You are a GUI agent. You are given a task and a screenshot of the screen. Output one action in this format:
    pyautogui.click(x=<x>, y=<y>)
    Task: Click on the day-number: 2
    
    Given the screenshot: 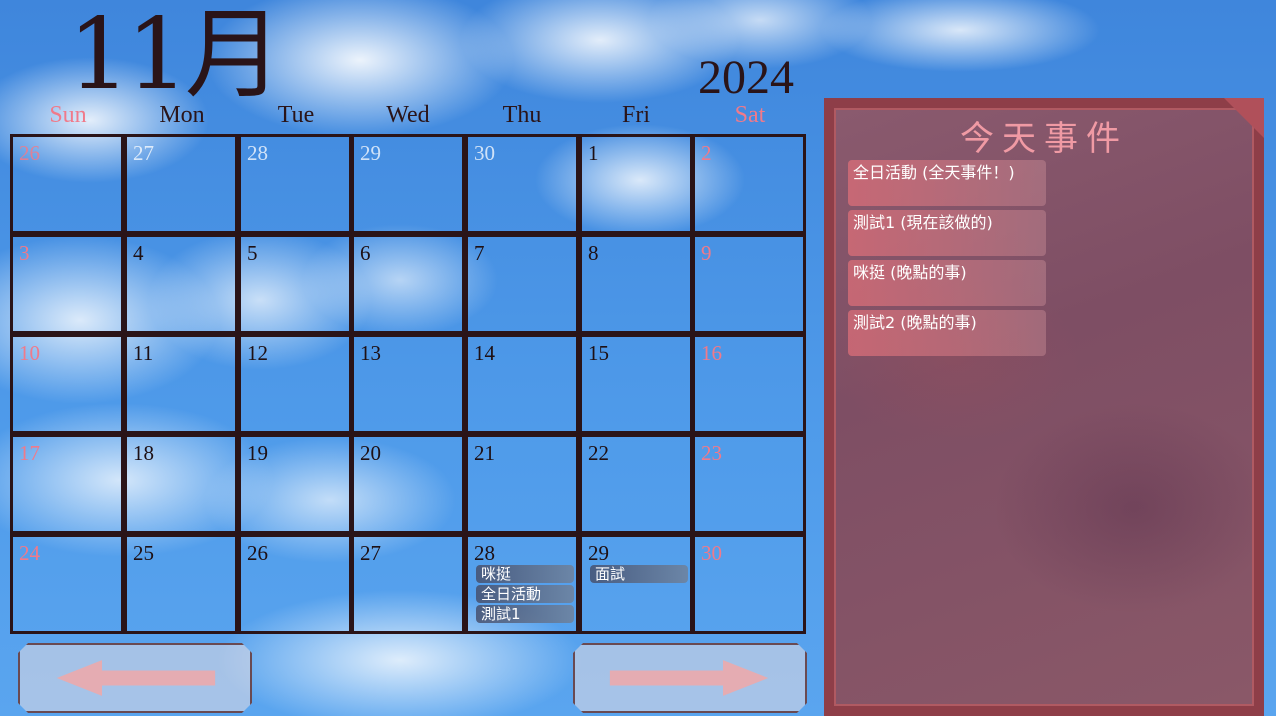 What is the action you would take?
    pyautogui.click(x=706, y=153)
    